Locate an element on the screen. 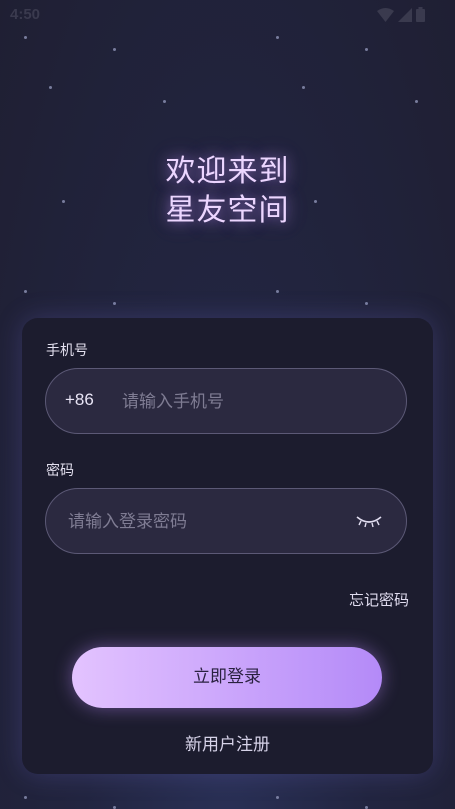  register-link: 新用户注册 is located at coordinates (227, 742).